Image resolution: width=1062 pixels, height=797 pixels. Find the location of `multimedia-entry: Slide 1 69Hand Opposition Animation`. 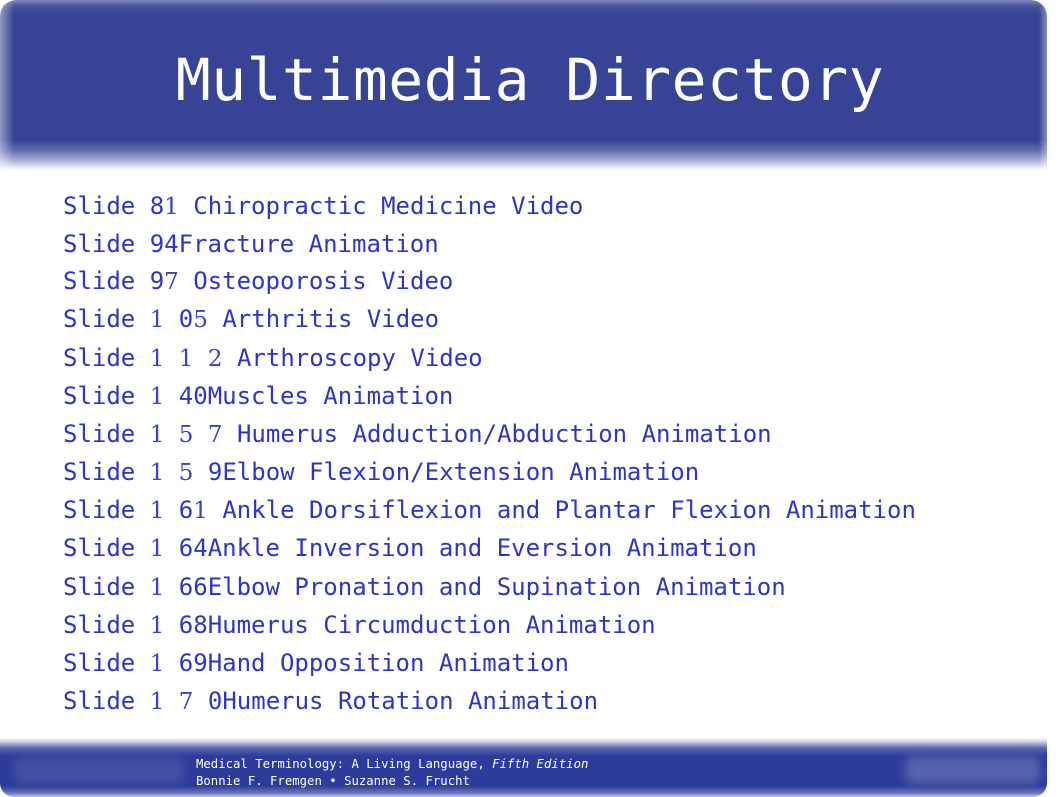

multimedia-entry: Slide 1 69Hand Opposition Animation is located at coordinates (489, 664).